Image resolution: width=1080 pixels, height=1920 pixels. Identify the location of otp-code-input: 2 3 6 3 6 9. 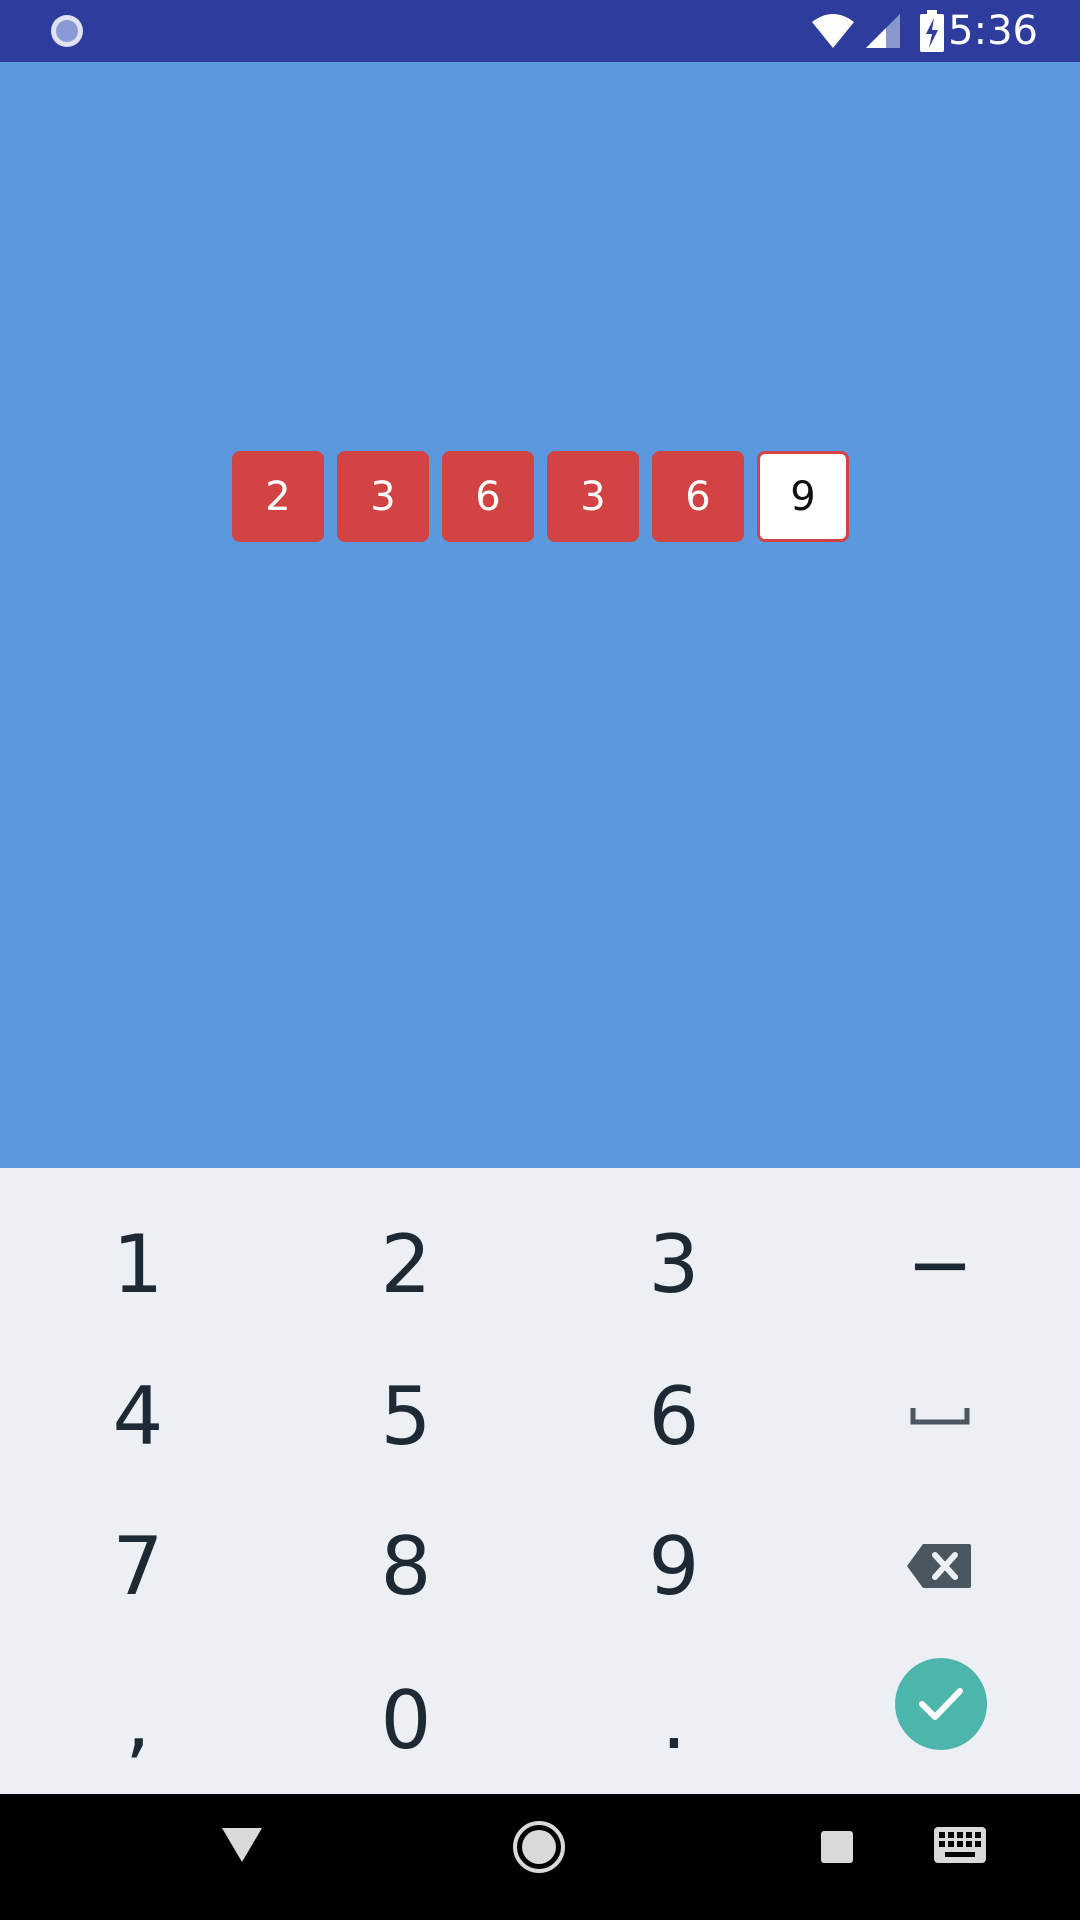
(540, 496).